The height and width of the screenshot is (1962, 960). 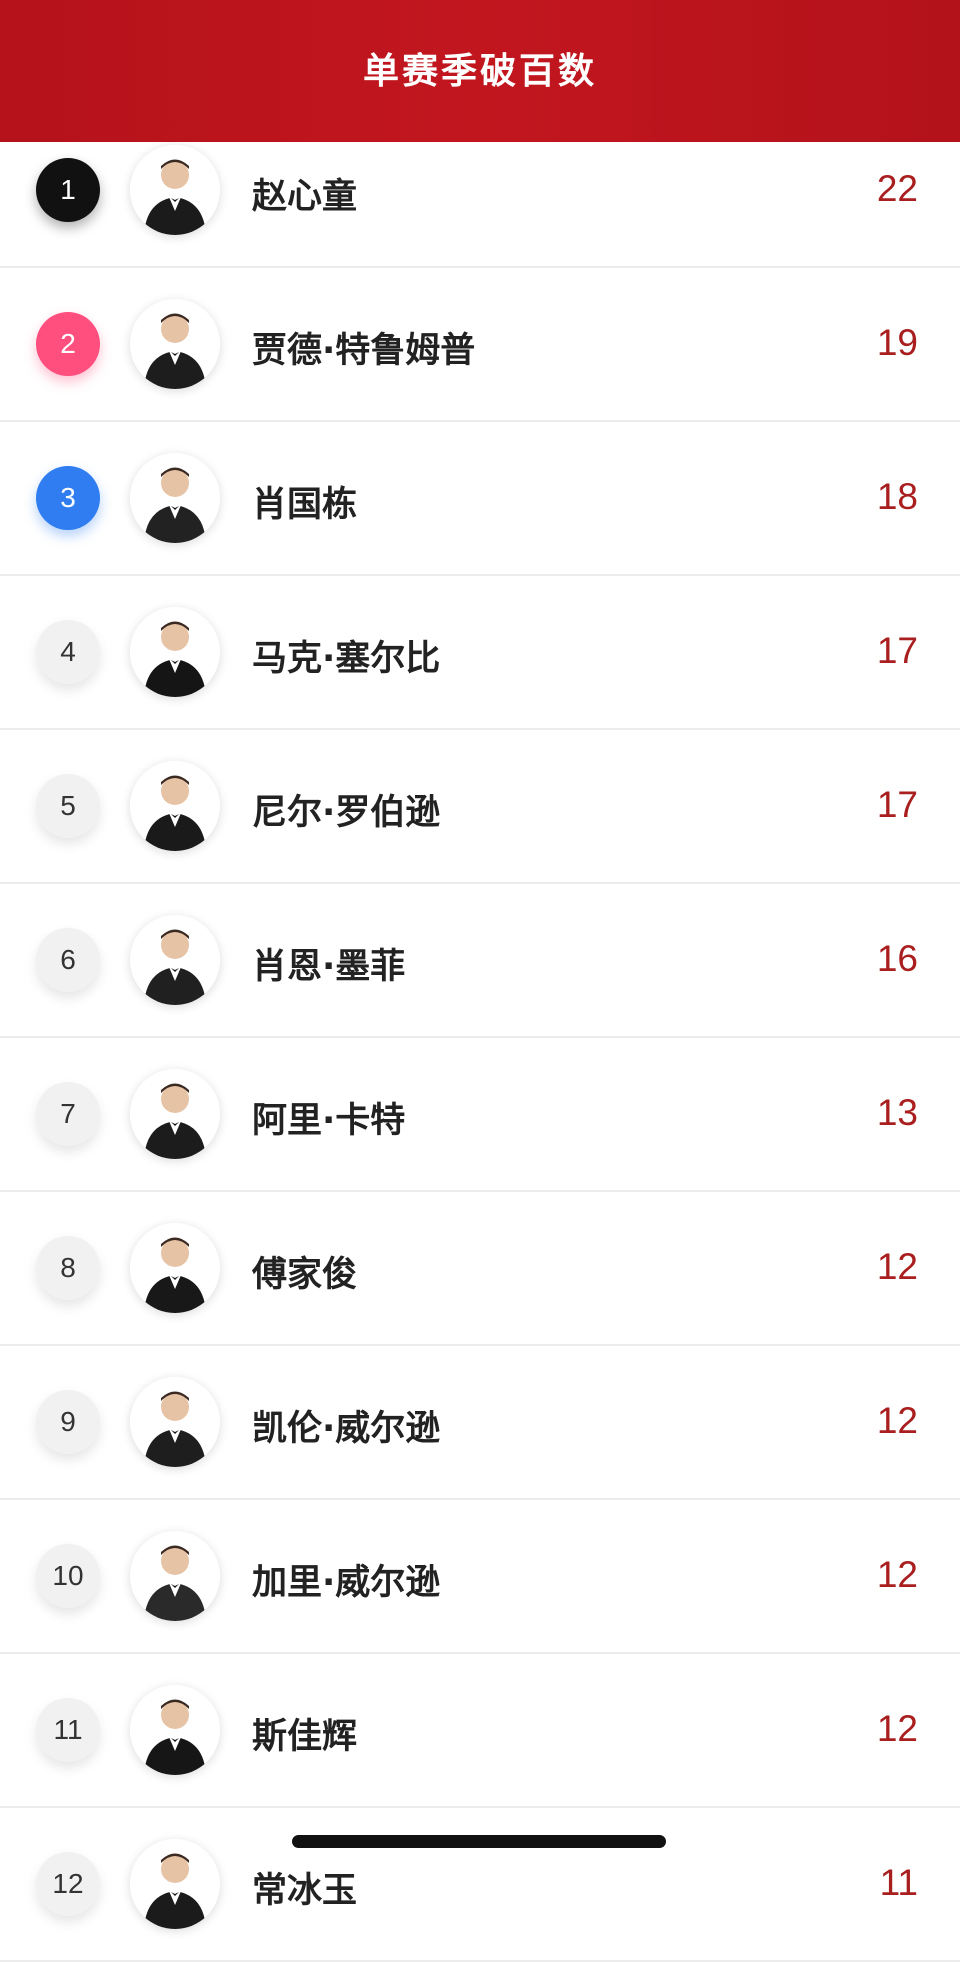 I want to click on player-row: 6 肖恩·墨菲 16, so click(x=480, y=961).